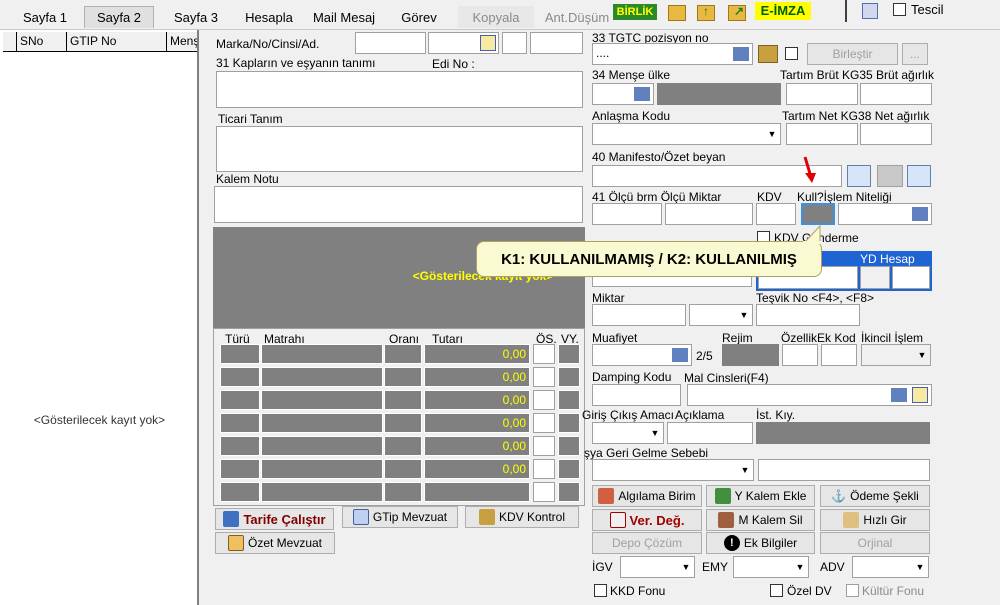  Describe the element at coordinates (737, 12) in the screenshot. I see `folder-export-icon: ↗` at that location.